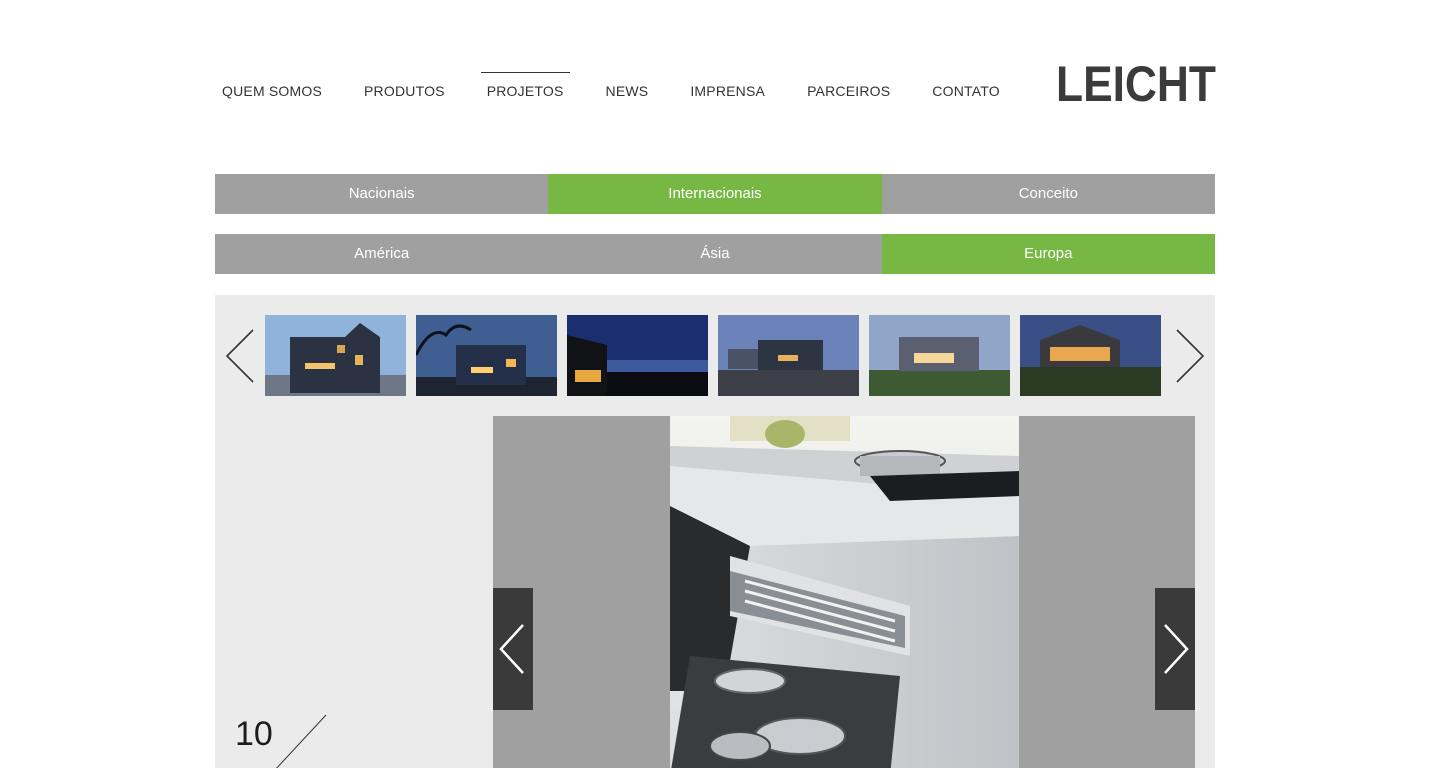  I want to click on thumbs-next-button, so click(1190, 356).